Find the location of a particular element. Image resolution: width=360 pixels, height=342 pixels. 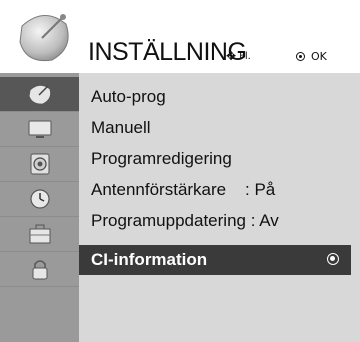

sidebar-item-setup is located at coordinates (39, 94).